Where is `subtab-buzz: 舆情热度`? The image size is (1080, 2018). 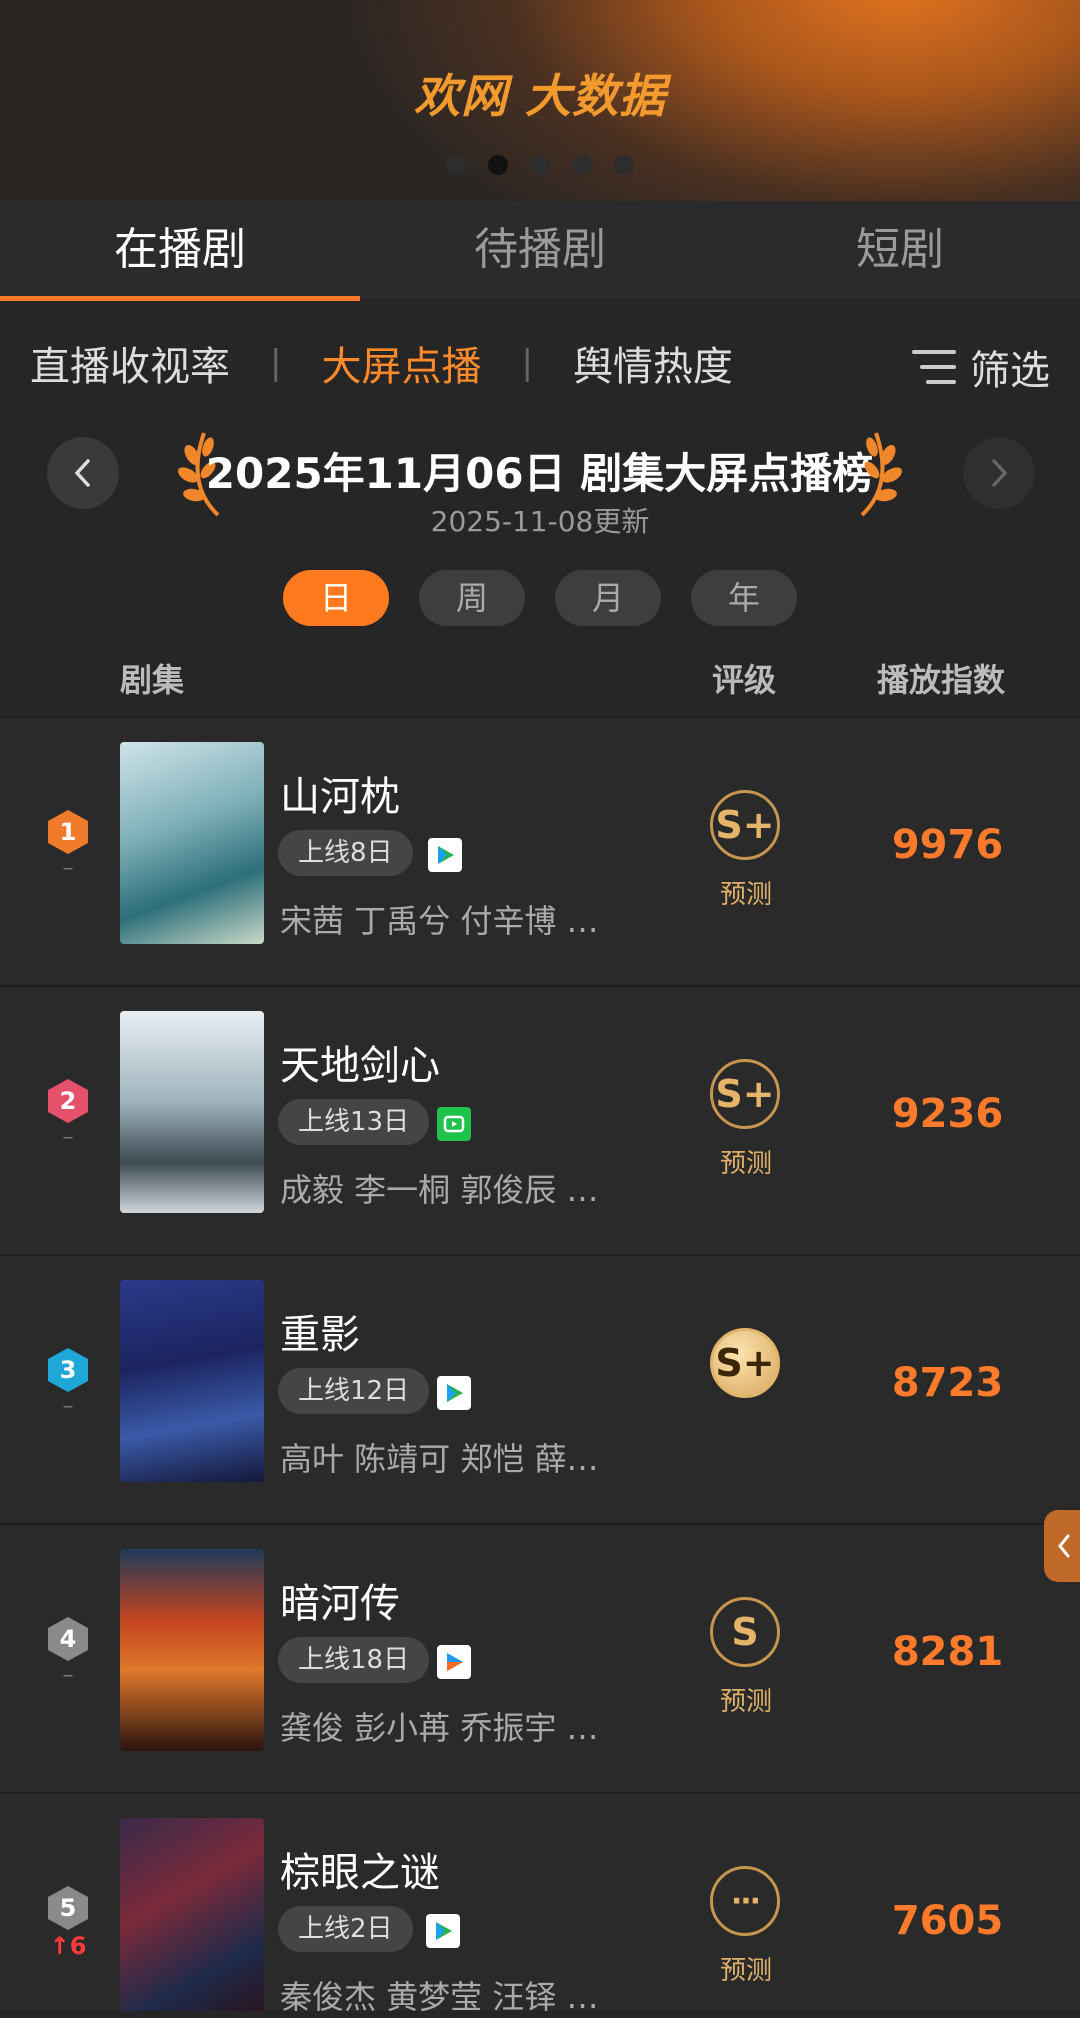 subtab-buzz: 舆情热度 is located at coordinates (653, 363).